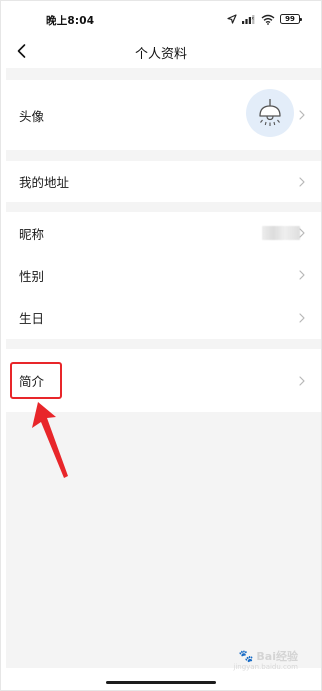 This screenshot has width=322, height=691. I want to click on nav-bar: 个人资料, so click(161, 53).